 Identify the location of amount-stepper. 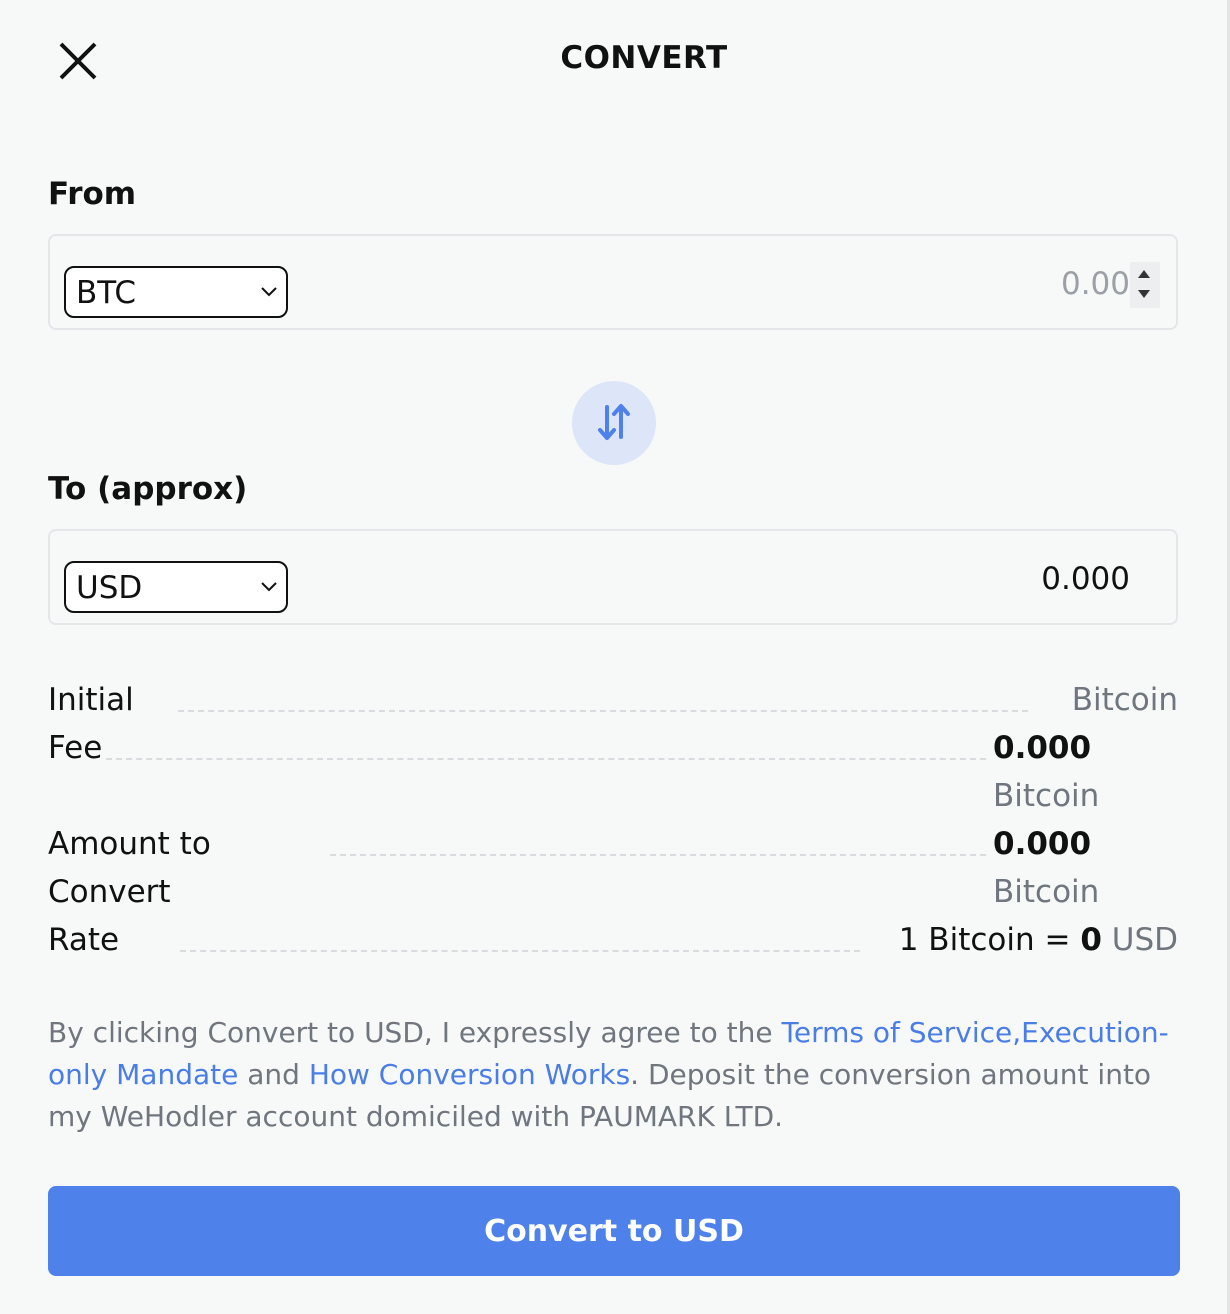
(1145, 285).